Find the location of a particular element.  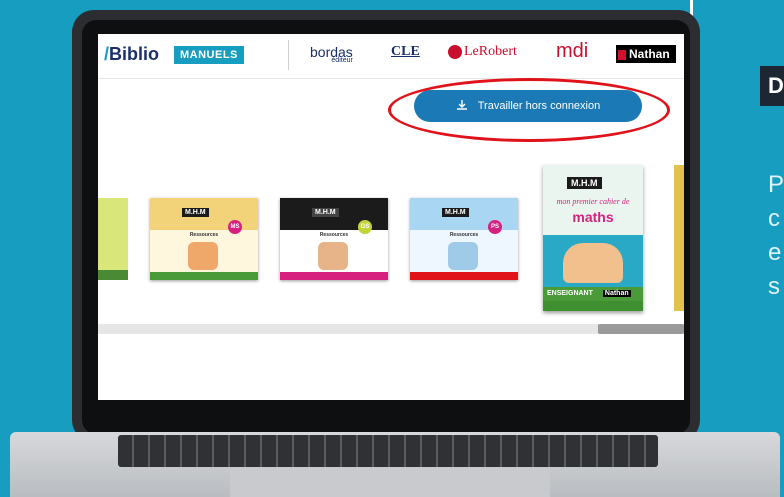

highlight-circle-annotation is located at coordinates (529, 110).